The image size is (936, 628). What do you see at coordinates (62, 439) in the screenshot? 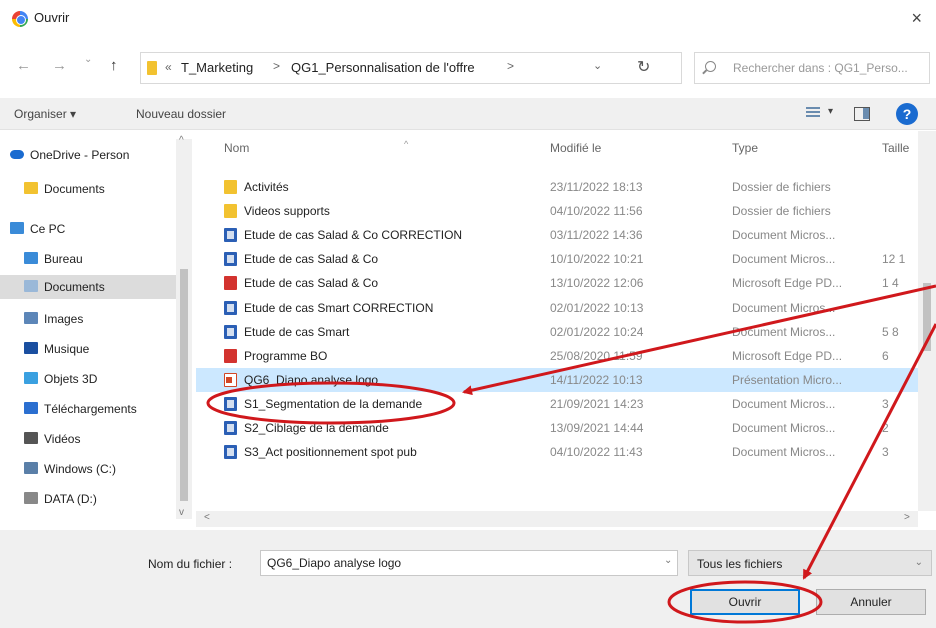
I see `sidebar-item-label: Vidéos` at bounding box center [62, 439].